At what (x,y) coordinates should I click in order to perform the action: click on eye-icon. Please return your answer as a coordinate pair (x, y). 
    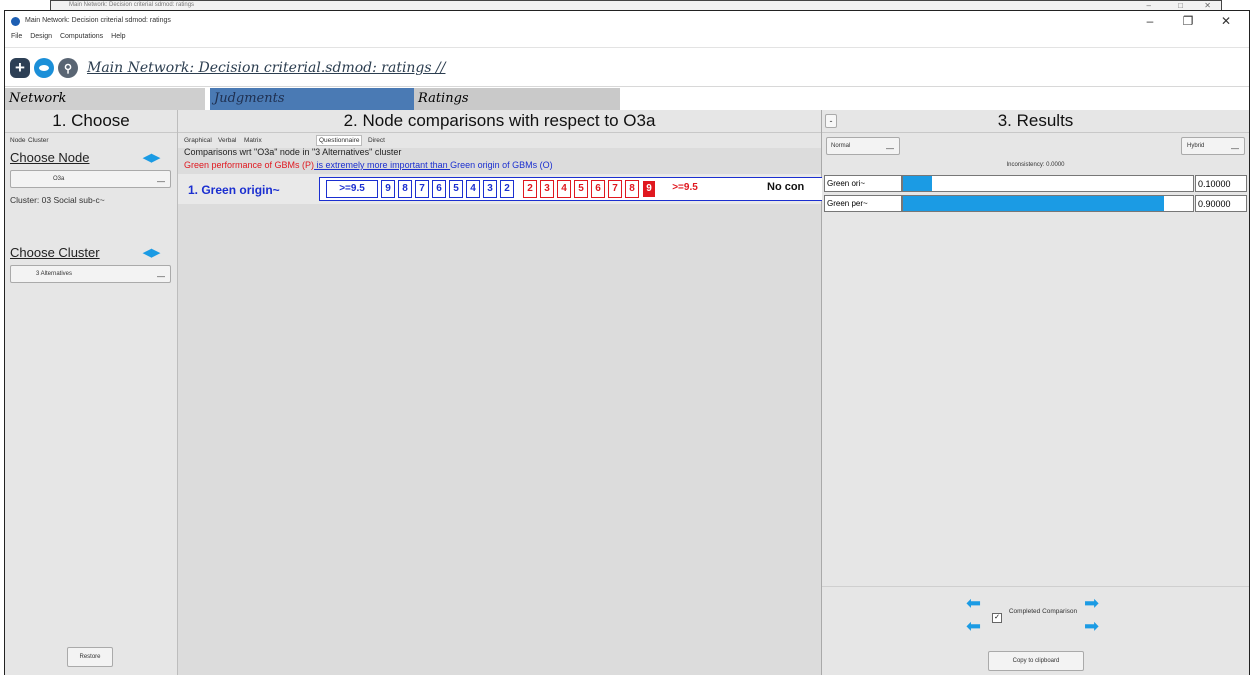
    Looking at the image, I should click on (44, 68).